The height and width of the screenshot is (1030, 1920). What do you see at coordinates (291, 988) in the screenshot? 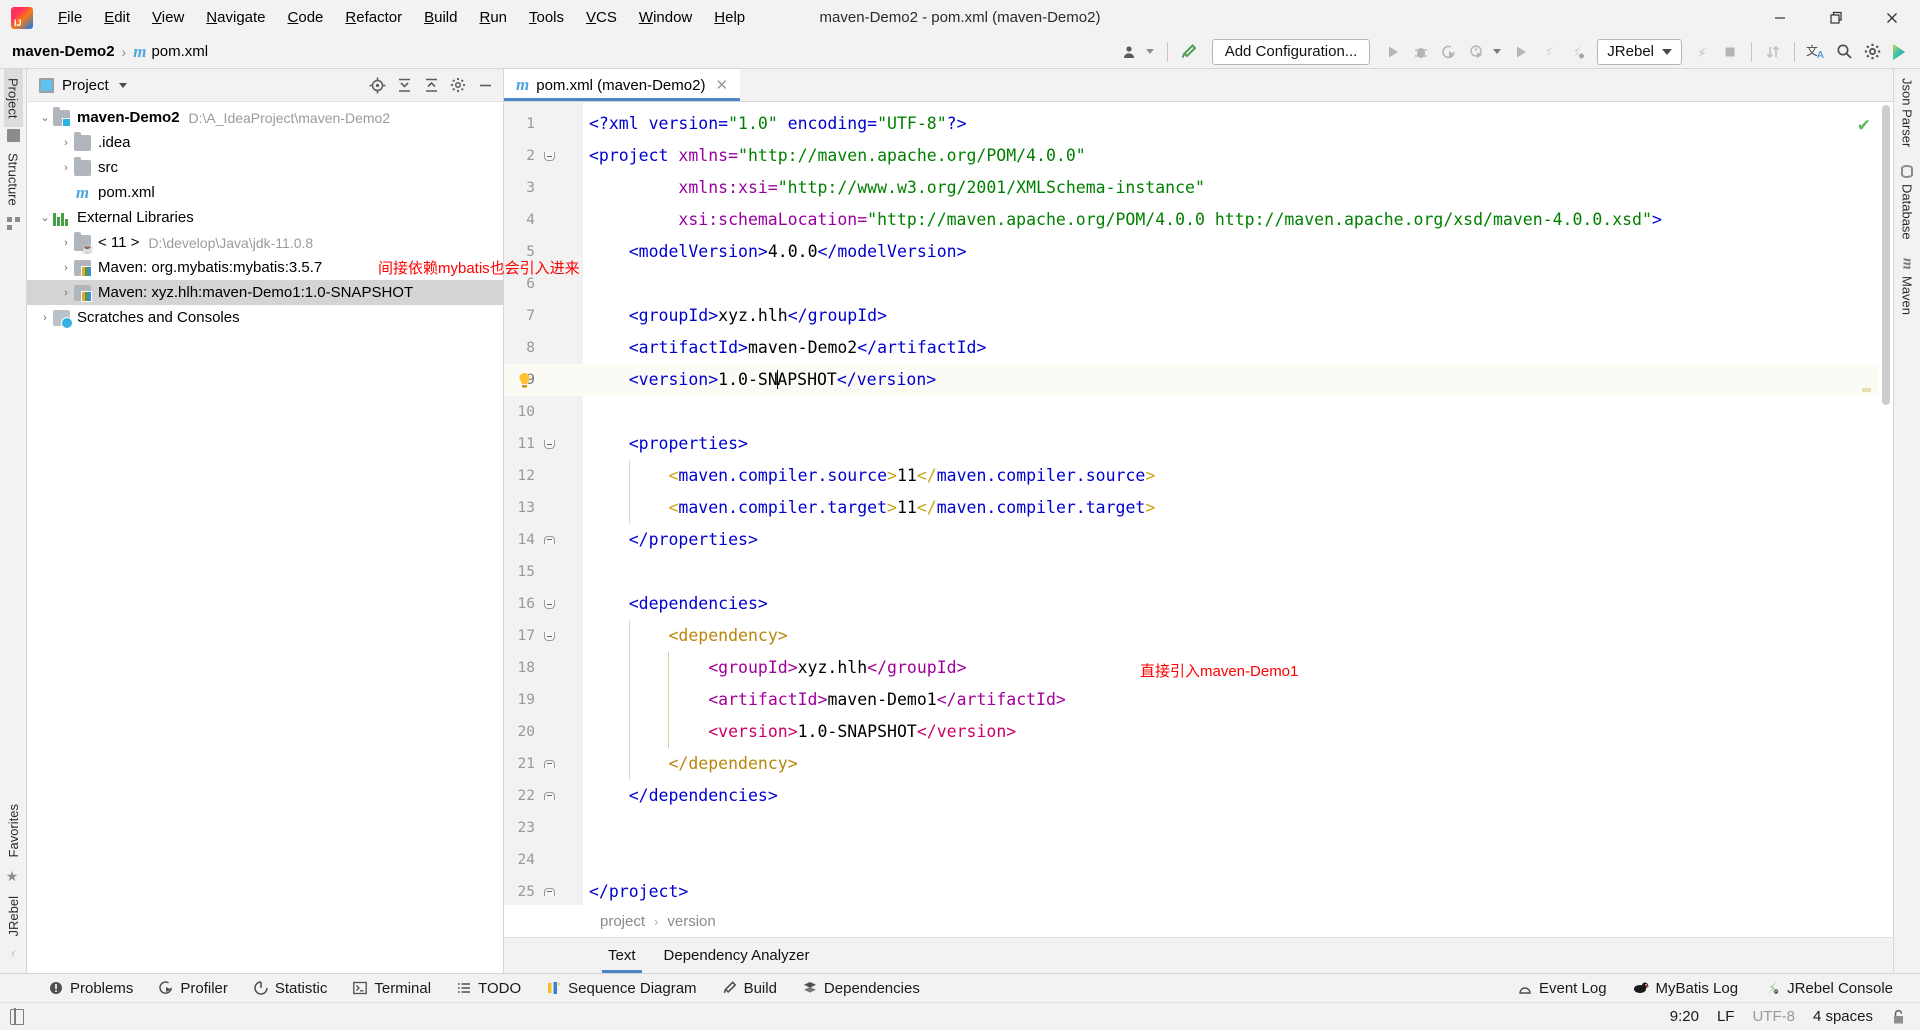
I see `tool-window-statistic: Statistic` at bounding box center [291, 988].